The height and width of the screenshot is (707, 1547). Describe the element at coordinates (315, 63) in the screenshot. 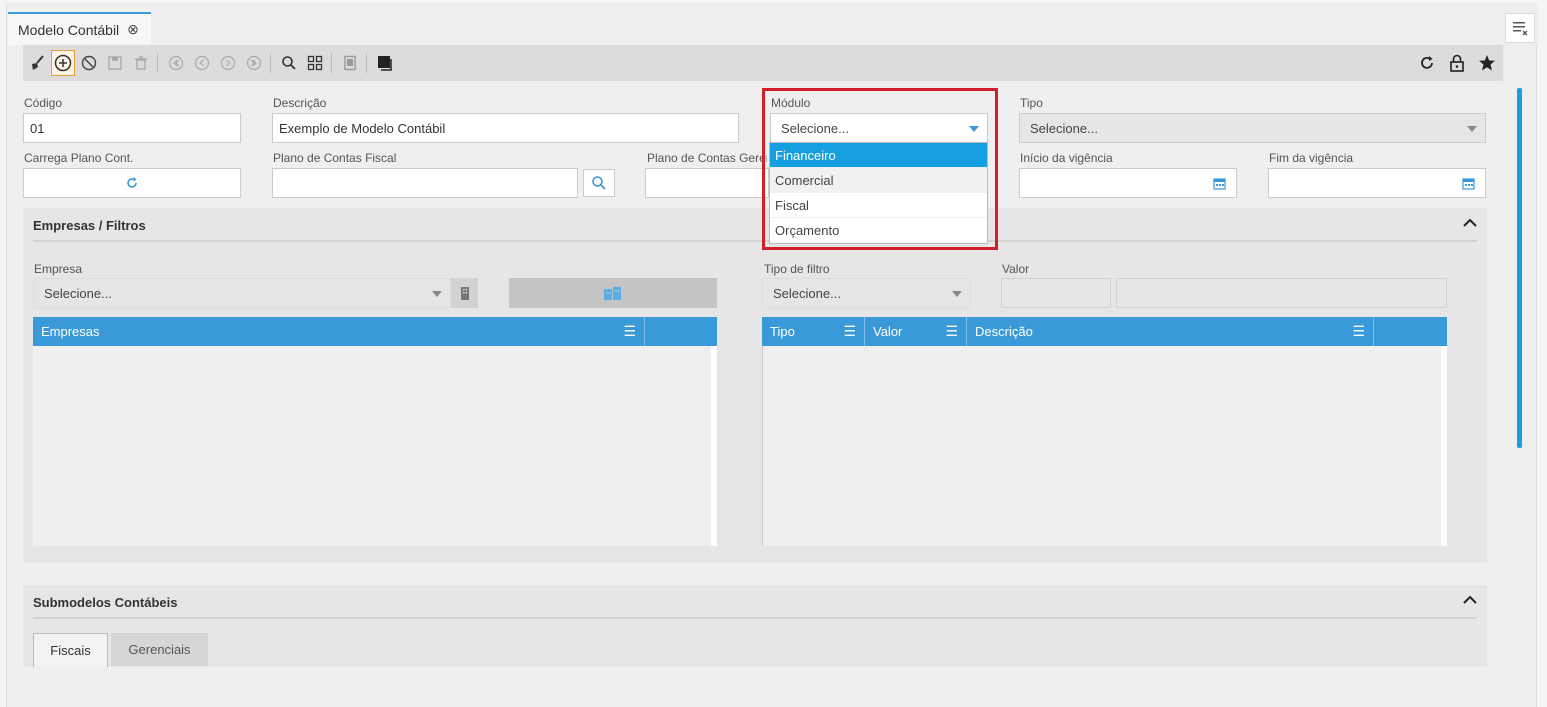

I see `grid-icon` at that location.